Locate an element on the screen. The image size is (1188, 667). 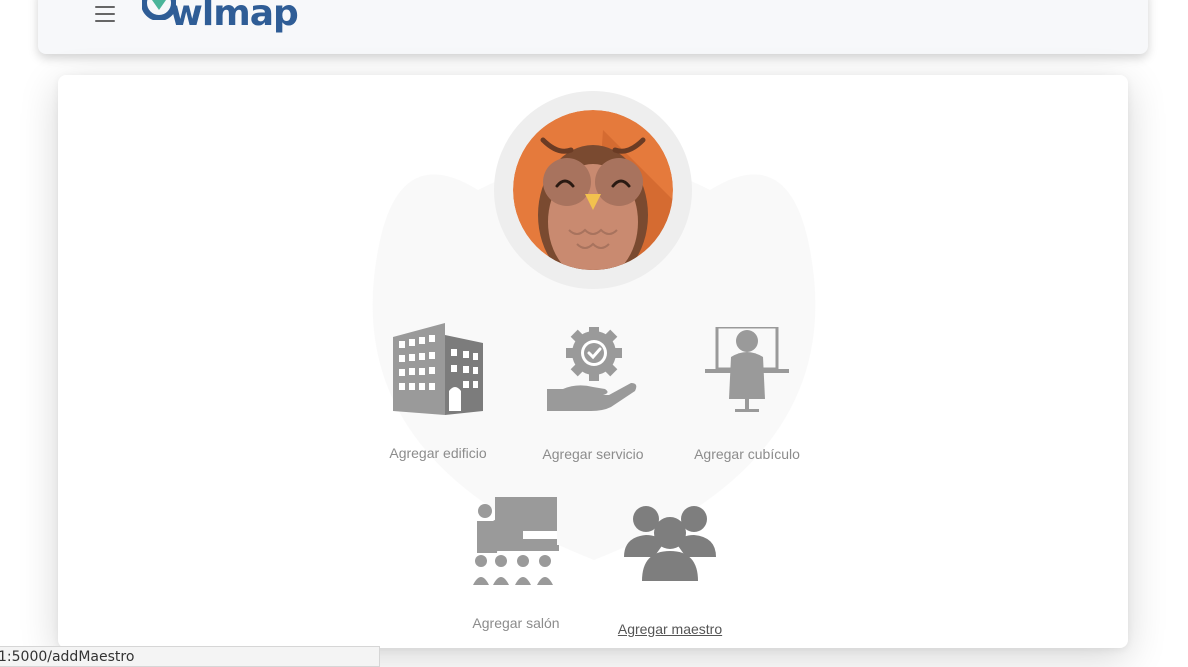
status-url: 1:5000/addMaestro is located at coordinates (67, 657).